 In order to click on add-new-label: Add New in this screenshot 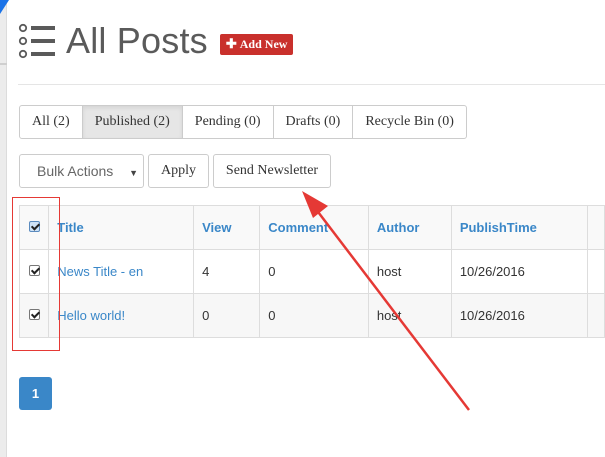, I will do `click(263, 43)`.